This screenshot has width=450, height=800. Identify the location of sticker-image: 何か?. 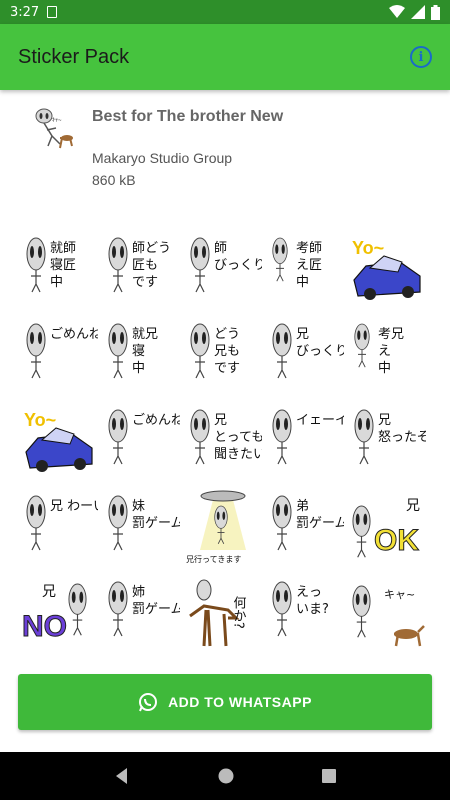
(218, 613).